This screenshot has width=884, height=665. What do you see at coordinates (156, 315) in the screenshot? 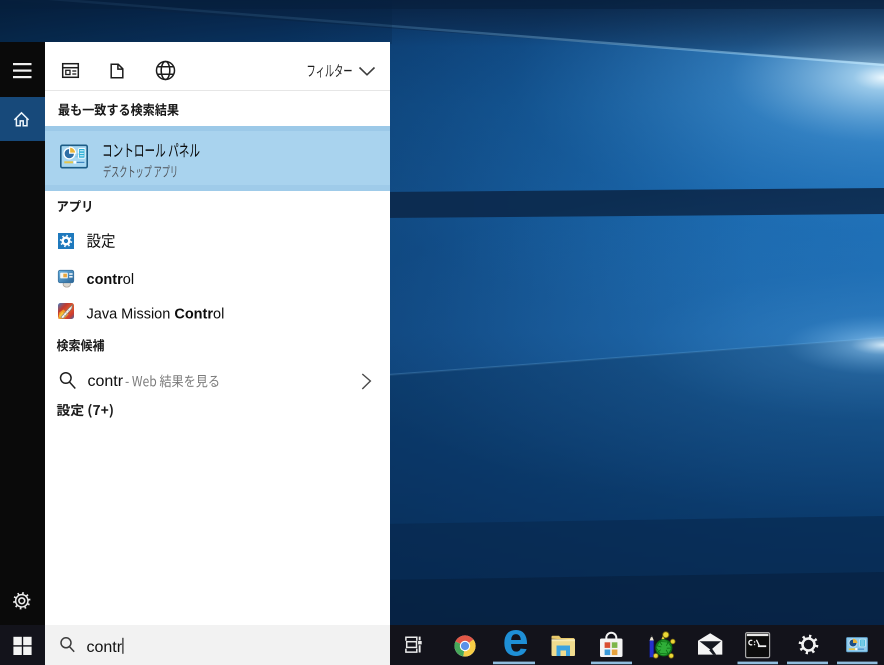
I see `svg-text: Java Mission Control` at bounding box center [156, 315].